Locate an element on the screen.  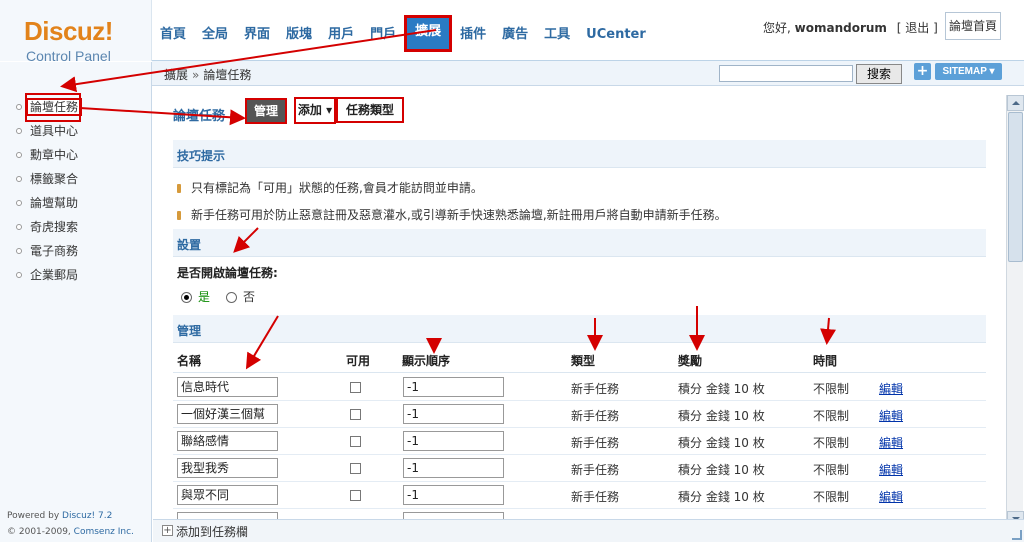
radio-yes-label: 是 is located at coordinates (204, 297).